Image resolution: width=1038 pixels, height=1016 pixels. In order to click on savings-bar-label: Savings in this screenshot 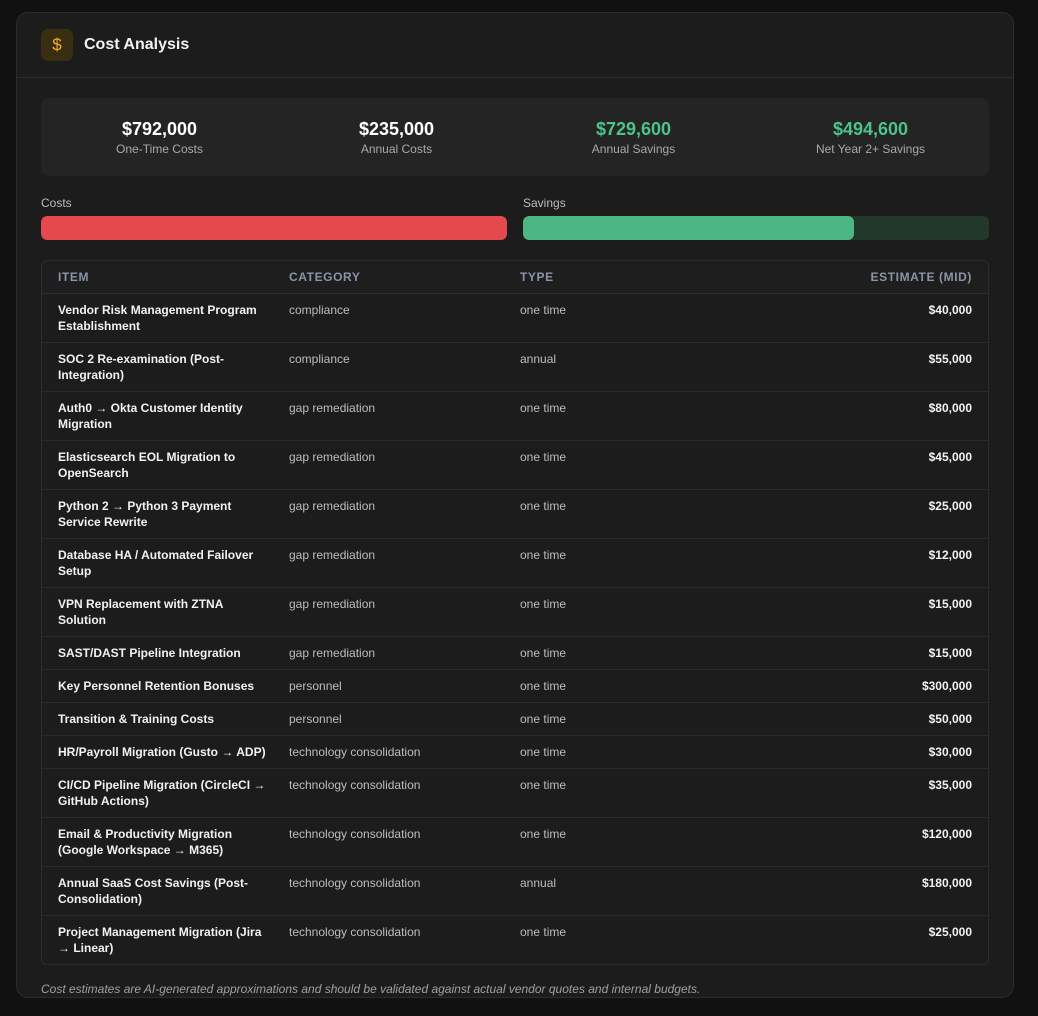, I will do `click(544, 203)`.